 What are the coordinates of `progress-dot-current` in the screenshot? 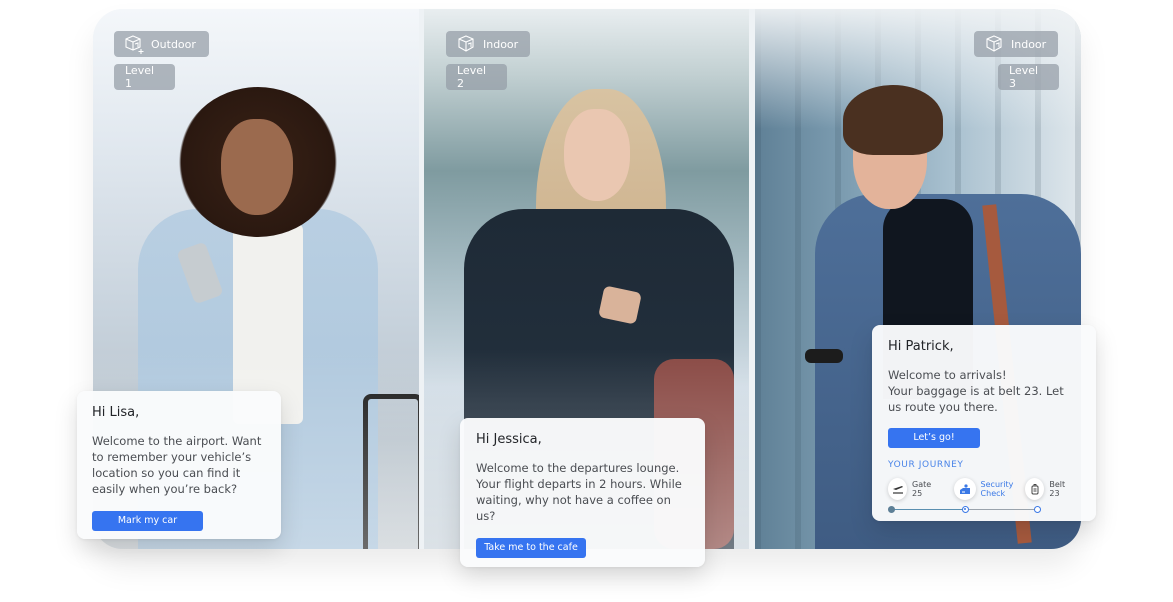 It's located at (965, 509).